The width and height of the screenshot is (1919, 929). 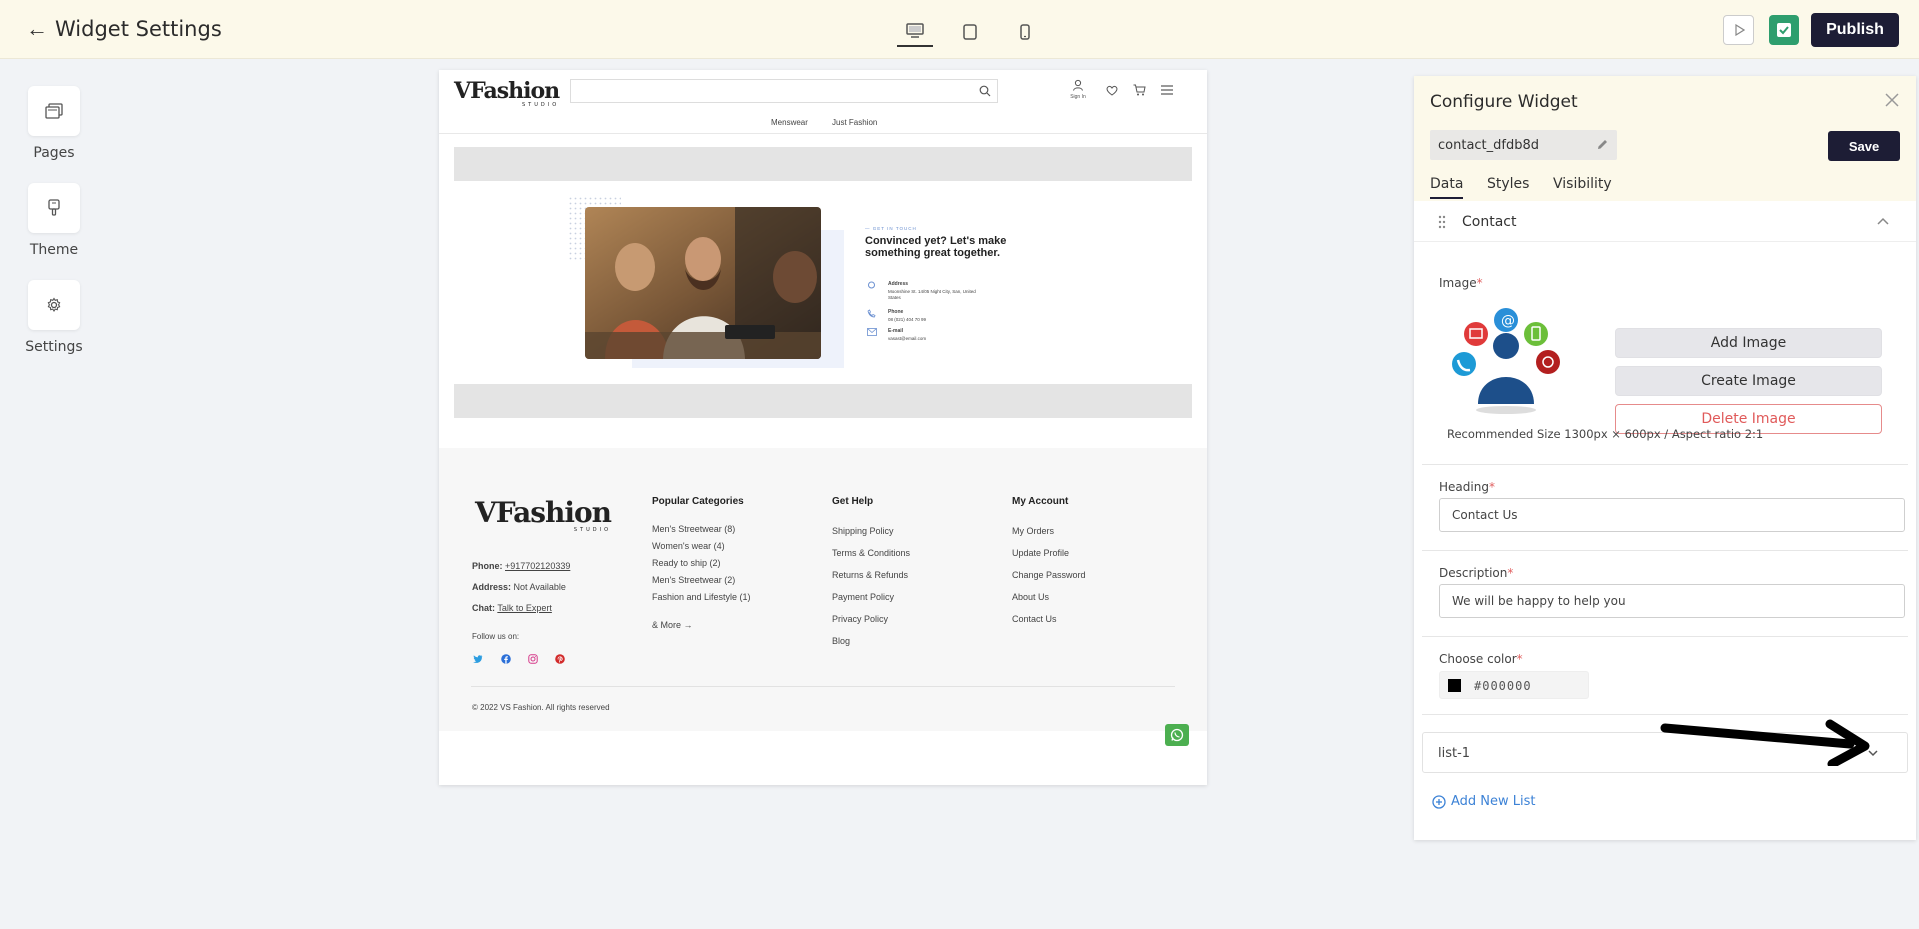 I want to click on footer-category-link: Men's Streetwear (8), so click(x=693, y=529).